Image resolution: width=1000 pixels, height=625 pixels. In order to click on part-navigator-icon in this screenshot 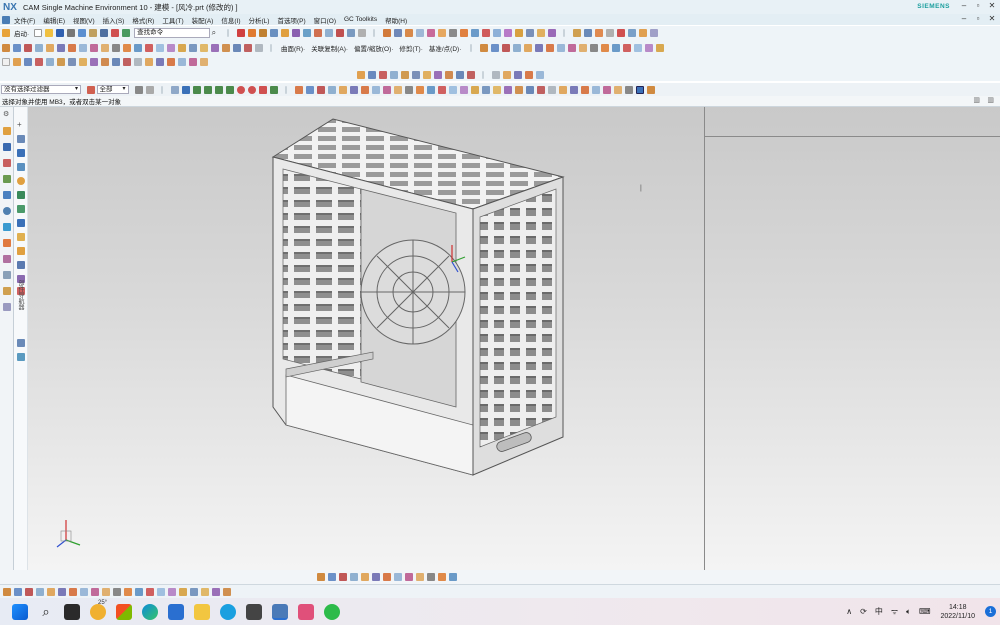, I will do `click(7, 131)`.